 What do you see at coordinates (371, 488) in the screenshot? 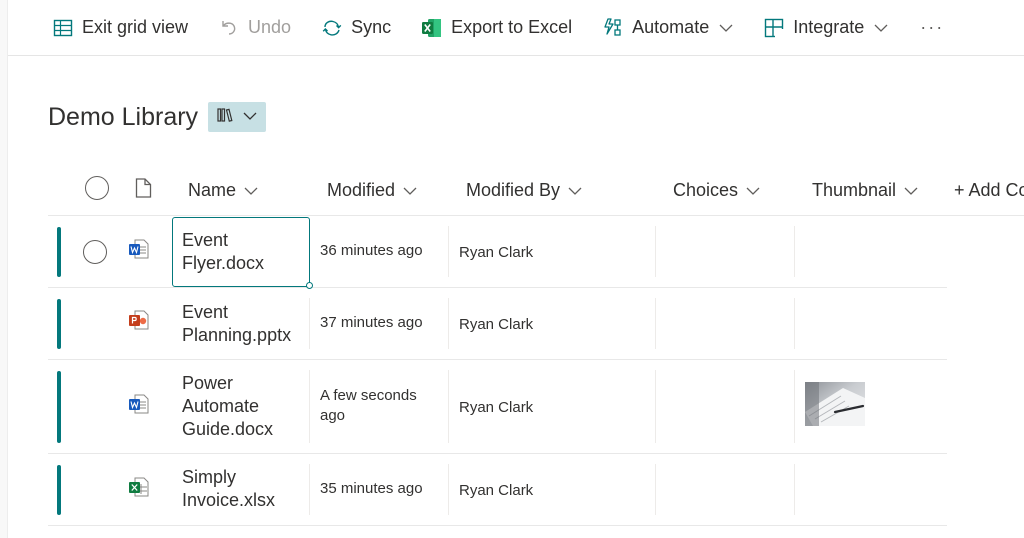
I see `modified-text: 35 minutes ago` at bounding box center [371, 488].